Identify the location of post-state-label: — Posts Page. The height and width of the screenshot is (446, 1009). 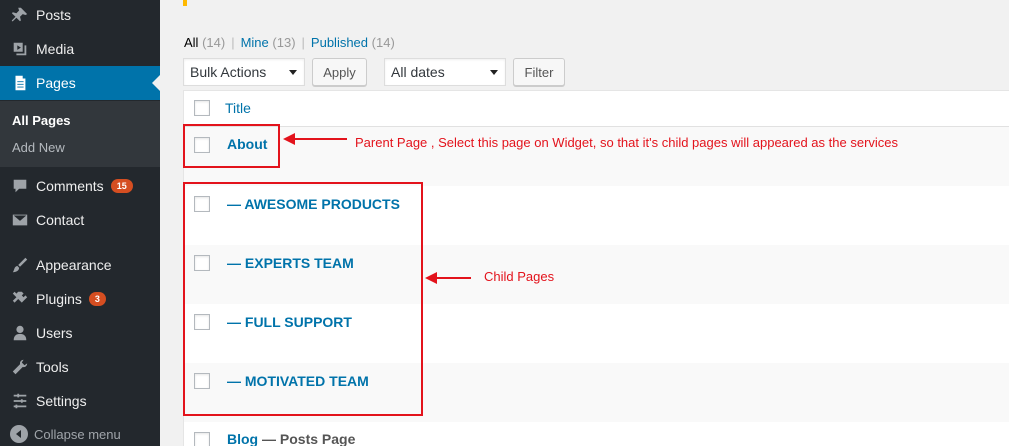
(309, 438).